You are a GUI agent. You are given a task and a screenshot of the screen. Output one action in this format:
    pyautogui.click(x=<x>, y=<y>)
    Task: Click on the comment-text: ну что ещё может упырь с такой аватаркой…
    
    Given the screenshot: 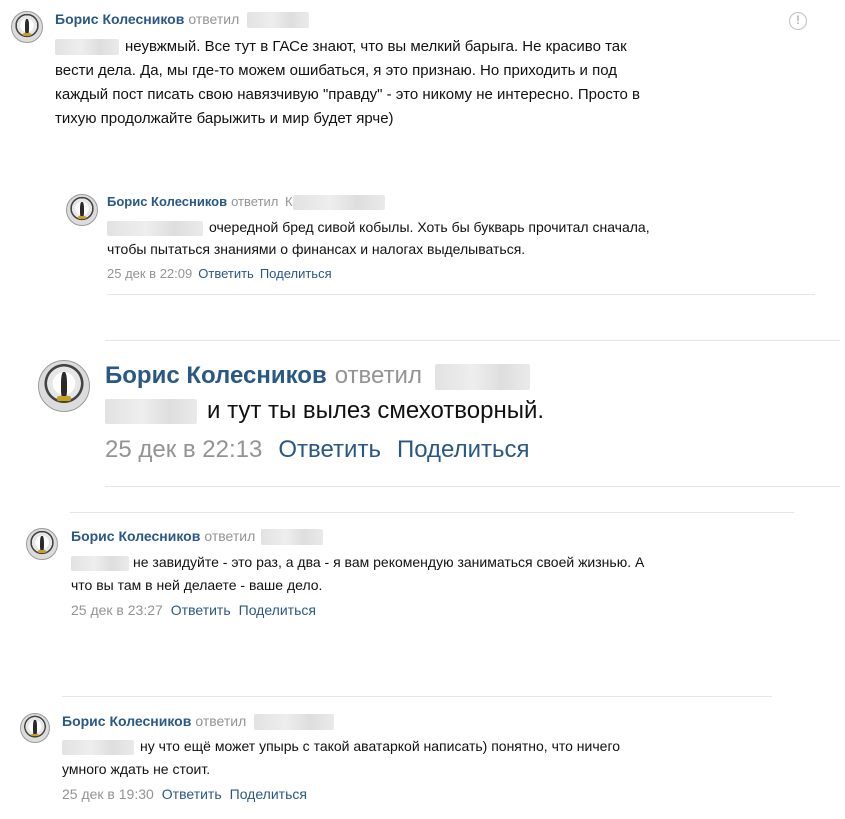 What is the action you would take?
    pyautogui.click(x=437, y=758)
    